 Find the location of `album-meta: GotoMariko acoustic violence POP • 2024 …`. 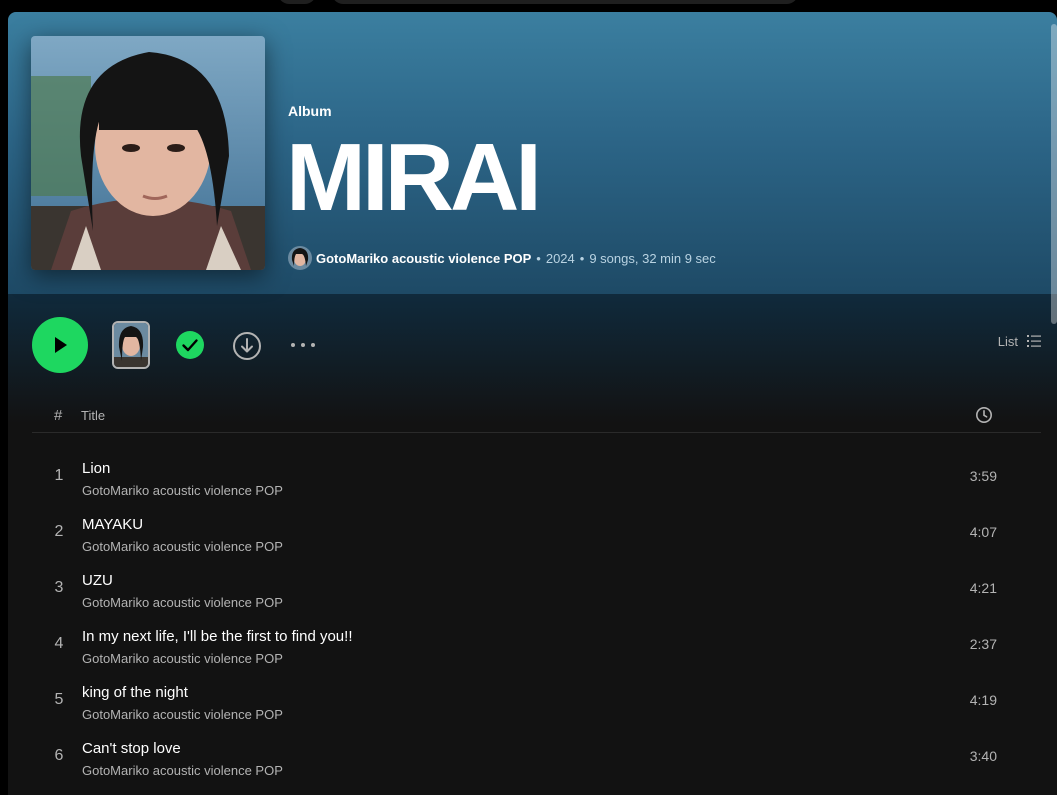

album-meta: GotoMariko acoustic violence POP • 2024 … is located at coordinates (502, 258).